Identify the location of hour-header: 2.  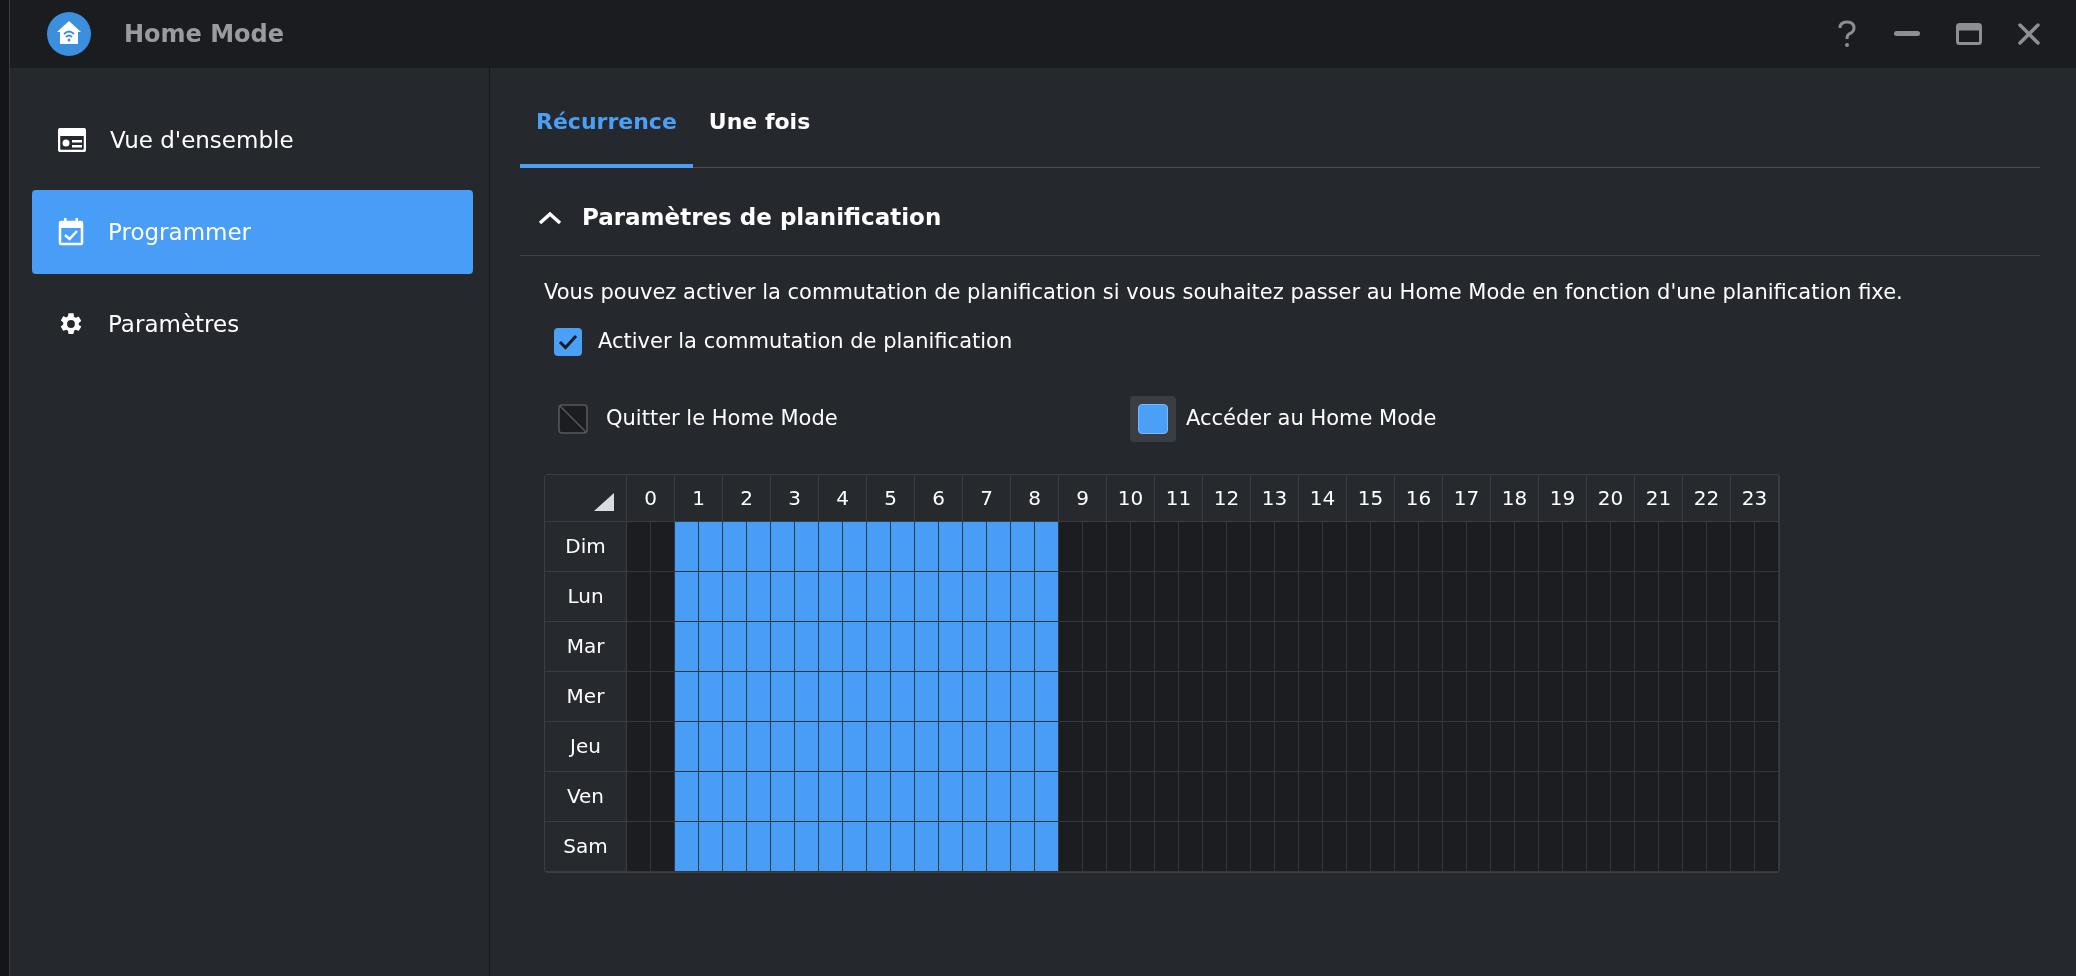
(747, 498).